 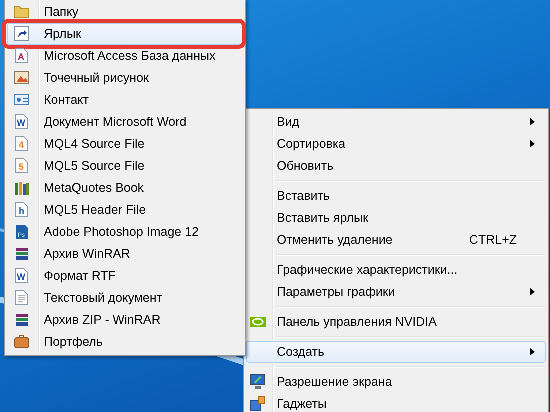 What do you see at coordinates (396, 322) in the screenshot?
I see `menu-item: Панель управления NVIDIA` at bounding box center [396, 322].